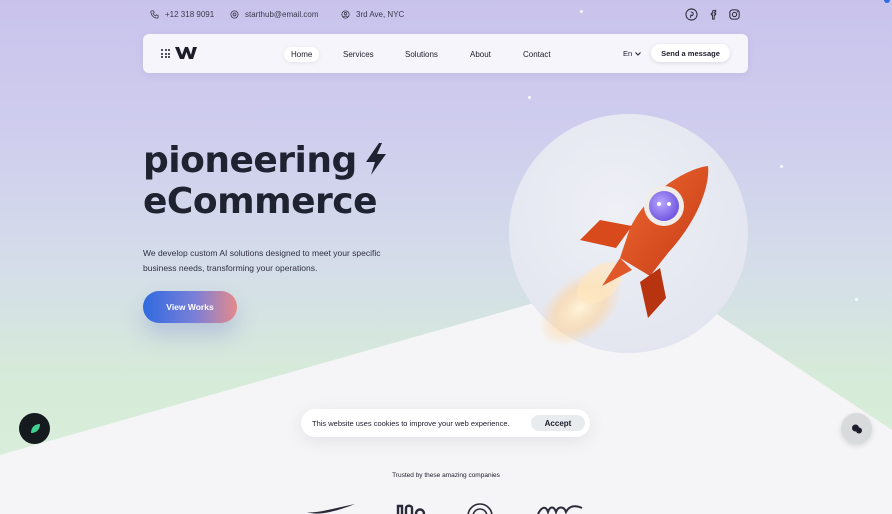 The image size is (892, 514). Describe the element at coordinates (282, 14) in the screenshot. I see `email-text: starthub@email.com` at that location.